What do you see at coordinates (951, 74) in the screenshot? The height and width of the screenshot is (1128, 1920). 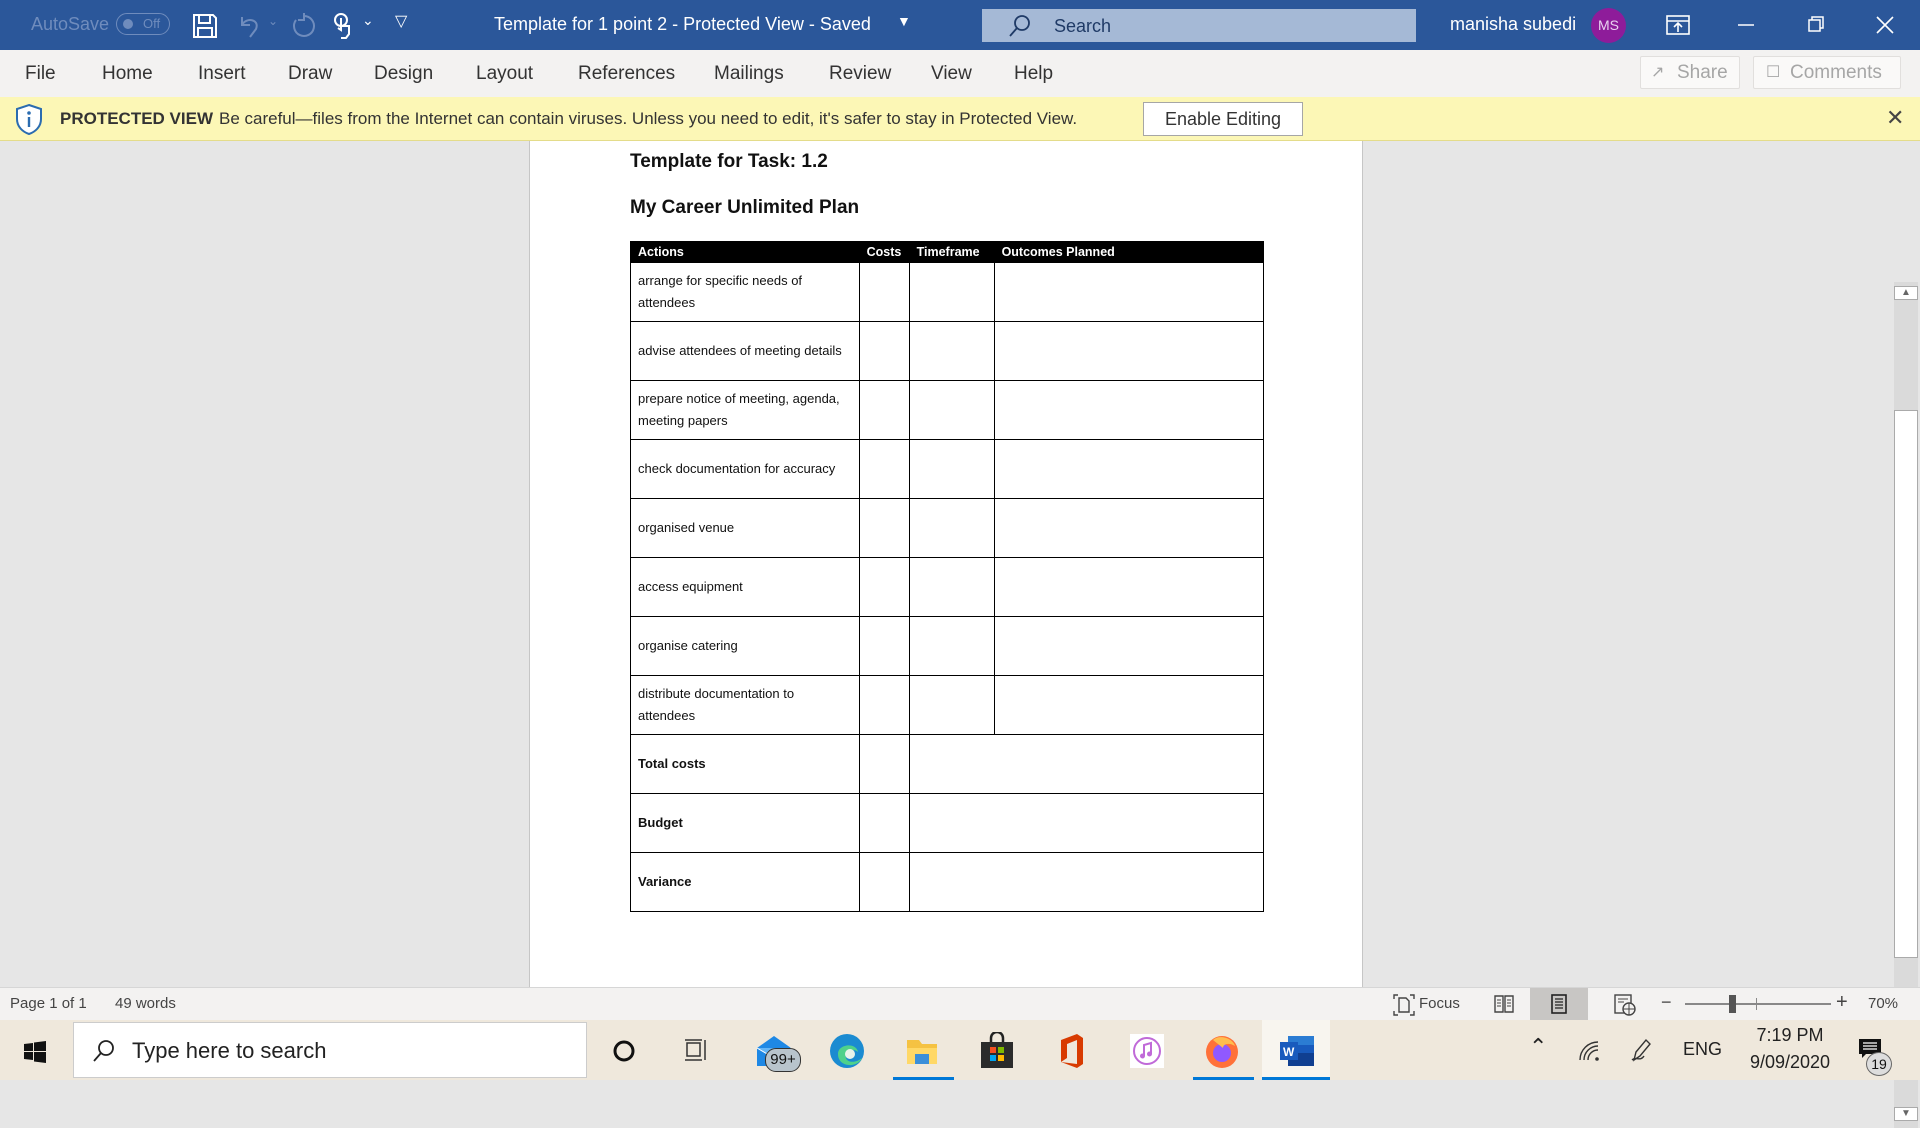 I see `tab-view: View` at bounding box center [951, 74].